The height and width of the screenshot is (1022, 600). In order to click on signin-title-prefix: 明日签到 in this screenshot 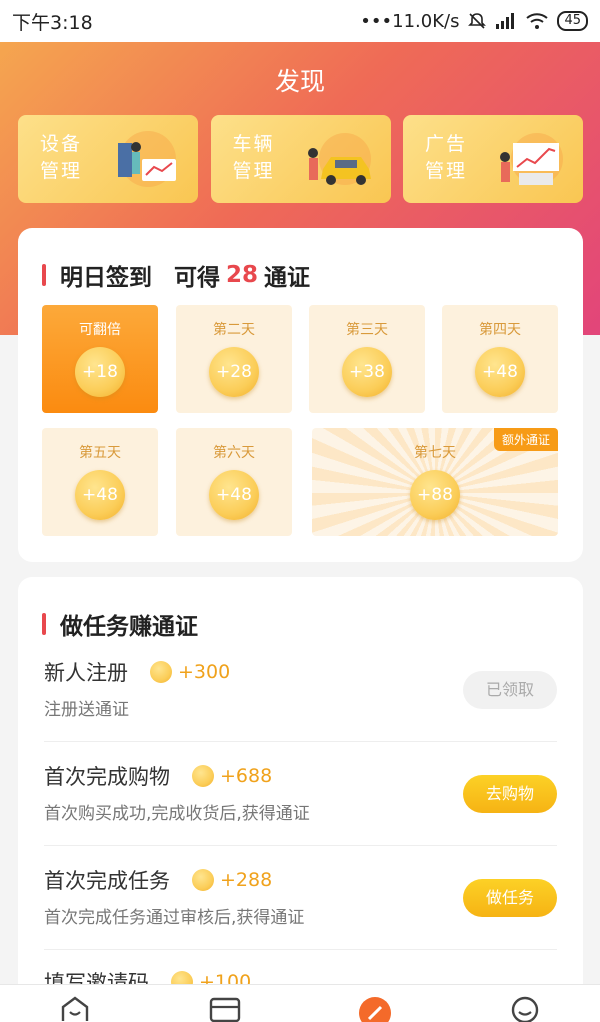, I will do `click(106, 278)`.